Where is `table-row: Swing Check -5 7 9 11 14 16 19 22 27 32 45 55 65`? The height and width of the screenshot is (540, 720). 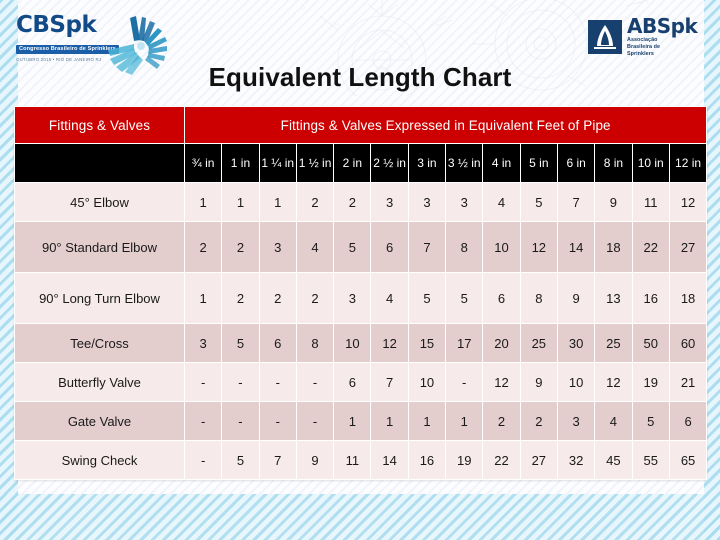
table-row: Swing Check -5 7 9 11 14 16 19 22 27 32 45 55 65 is located at coordinates (361, 460).